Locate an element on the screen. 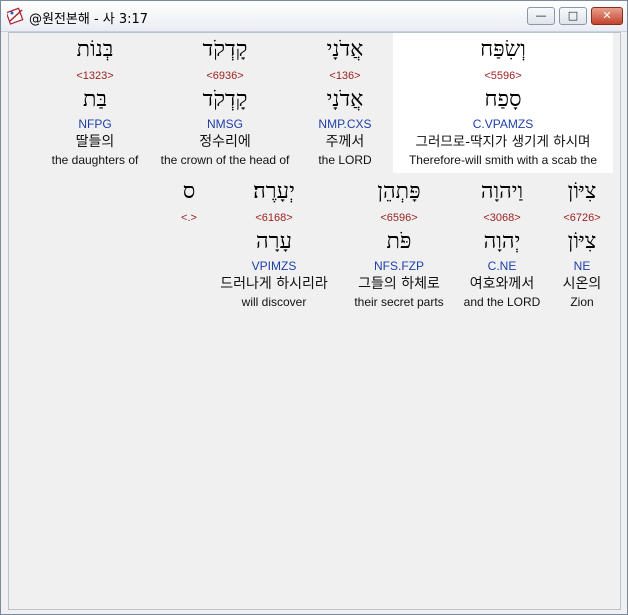  hebrew-word: בְּנוֹת is located at coordinates (95, 49).